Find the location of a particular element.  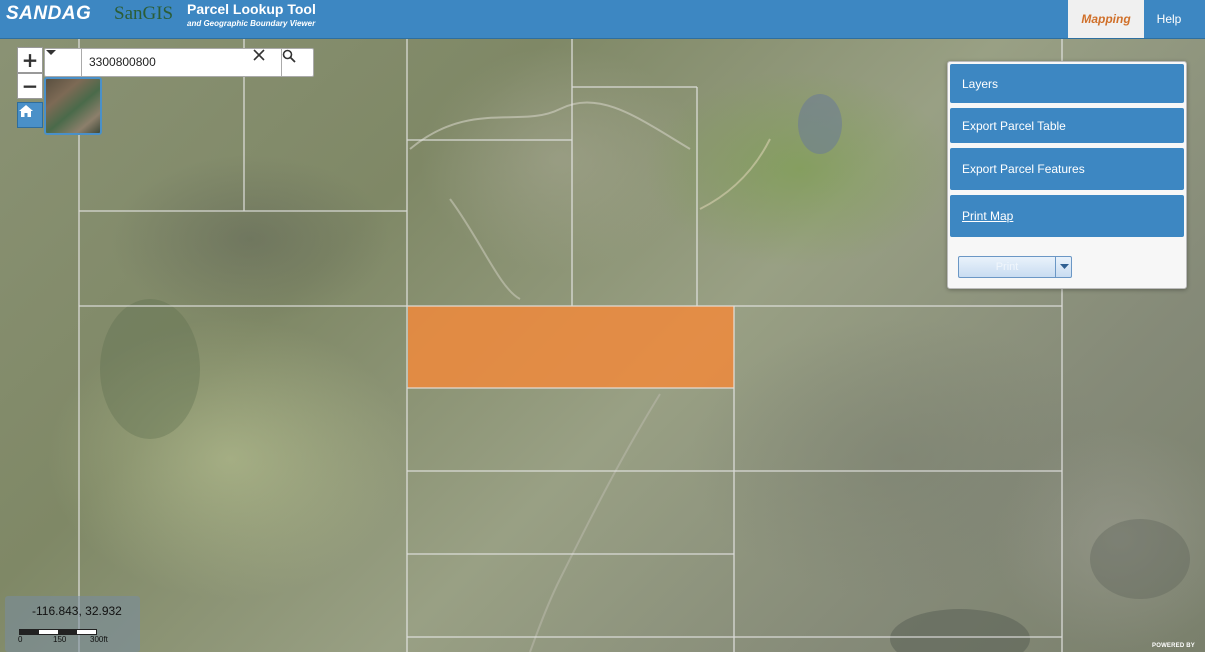

print-dropdown-label: Print is located at coordinates (1007, 267).